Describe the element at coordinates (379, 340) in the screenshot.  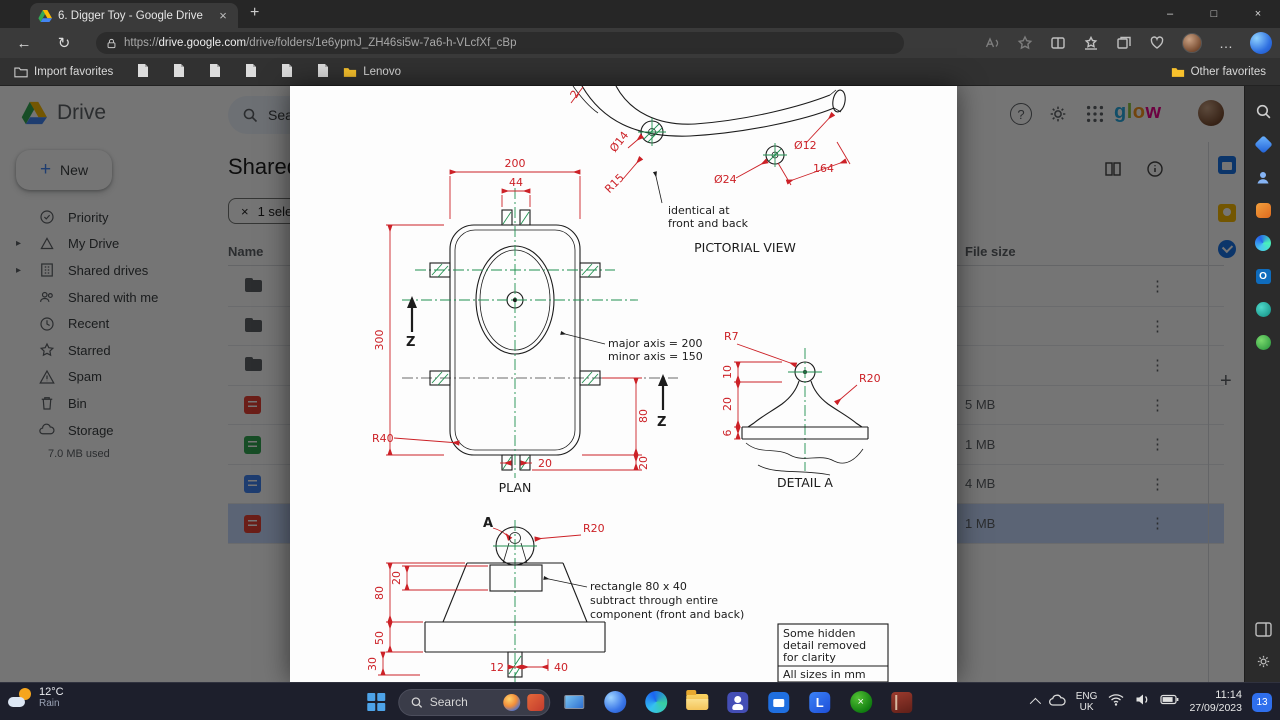
I see `dim-label: 300` at that location.